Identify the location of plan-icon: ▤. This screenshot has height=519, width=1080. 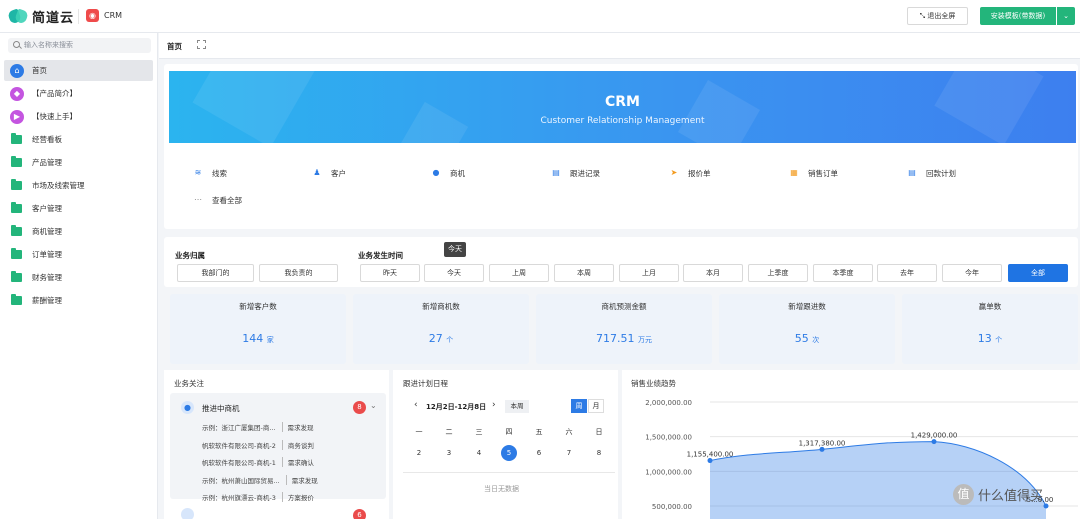
(912, 172).